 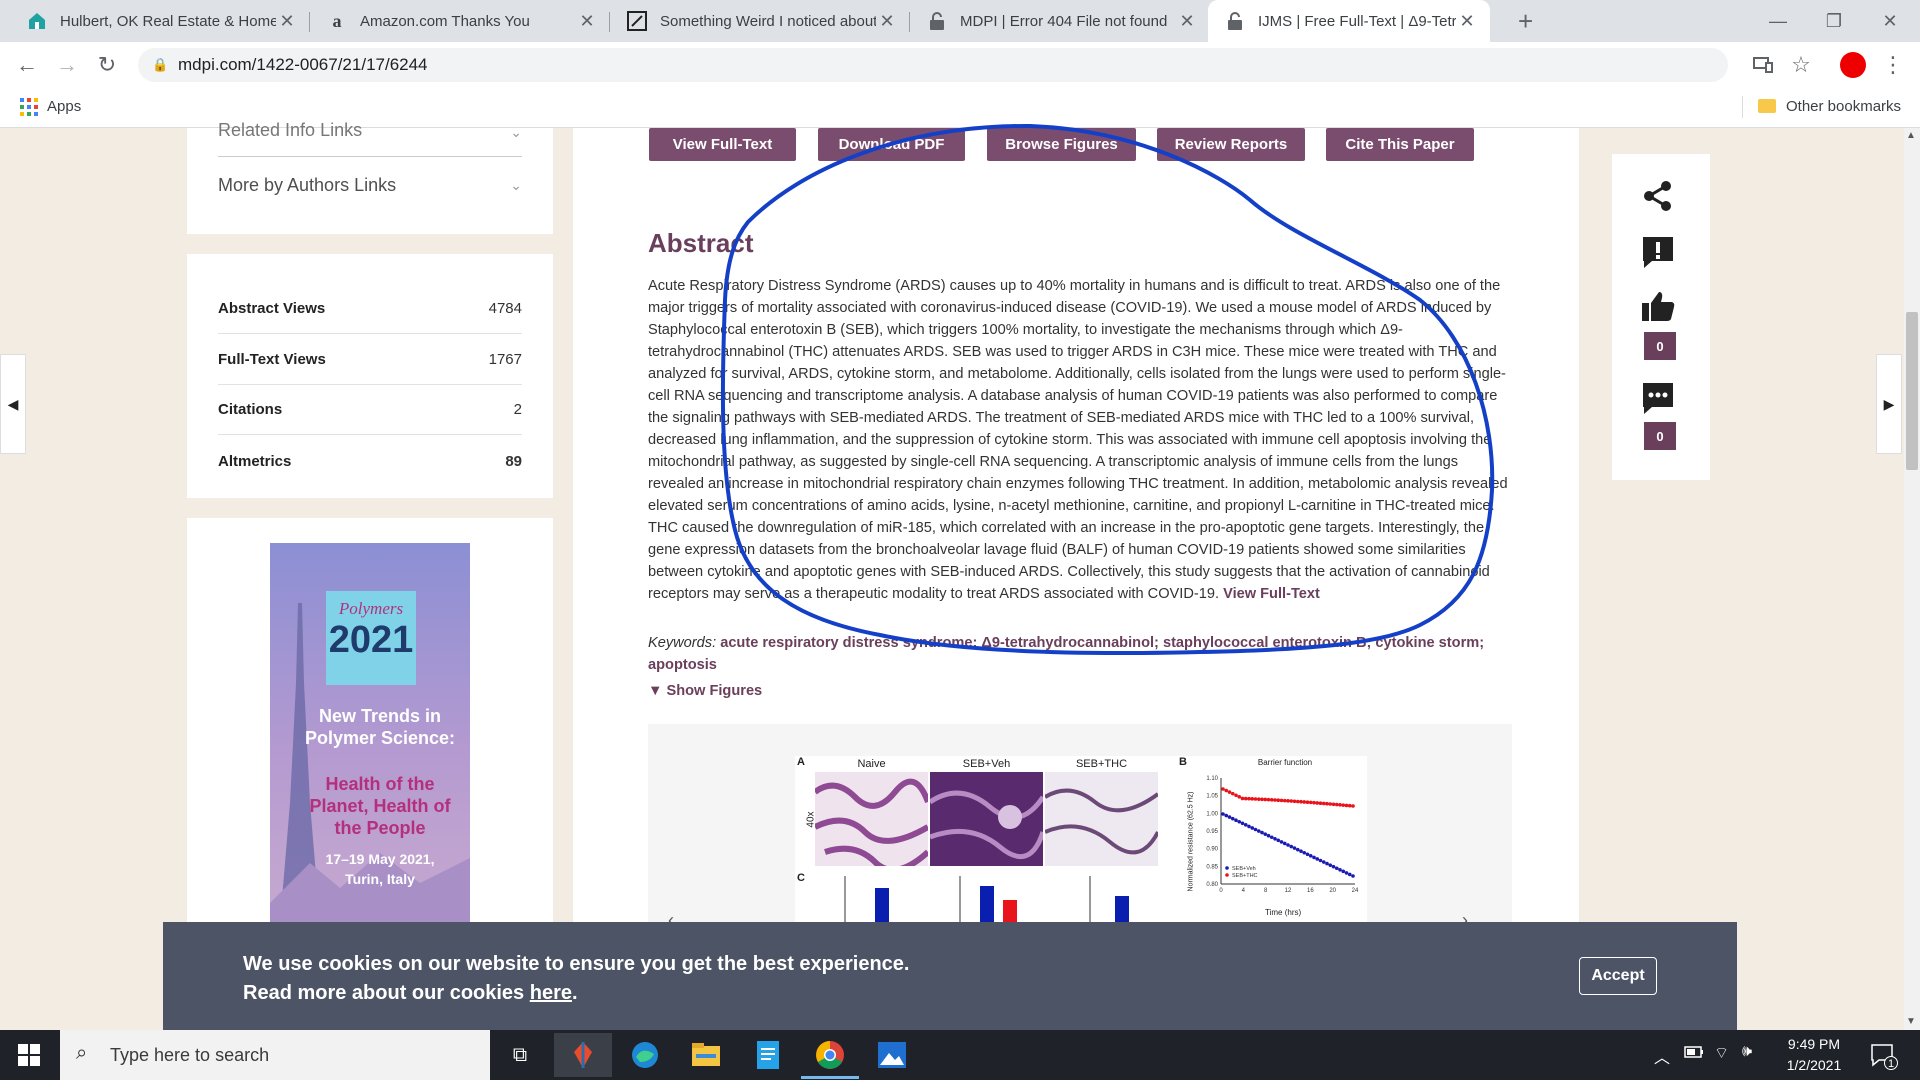 I want to click on download-pdf-button: Download PDF, so click(x=891, y=144).